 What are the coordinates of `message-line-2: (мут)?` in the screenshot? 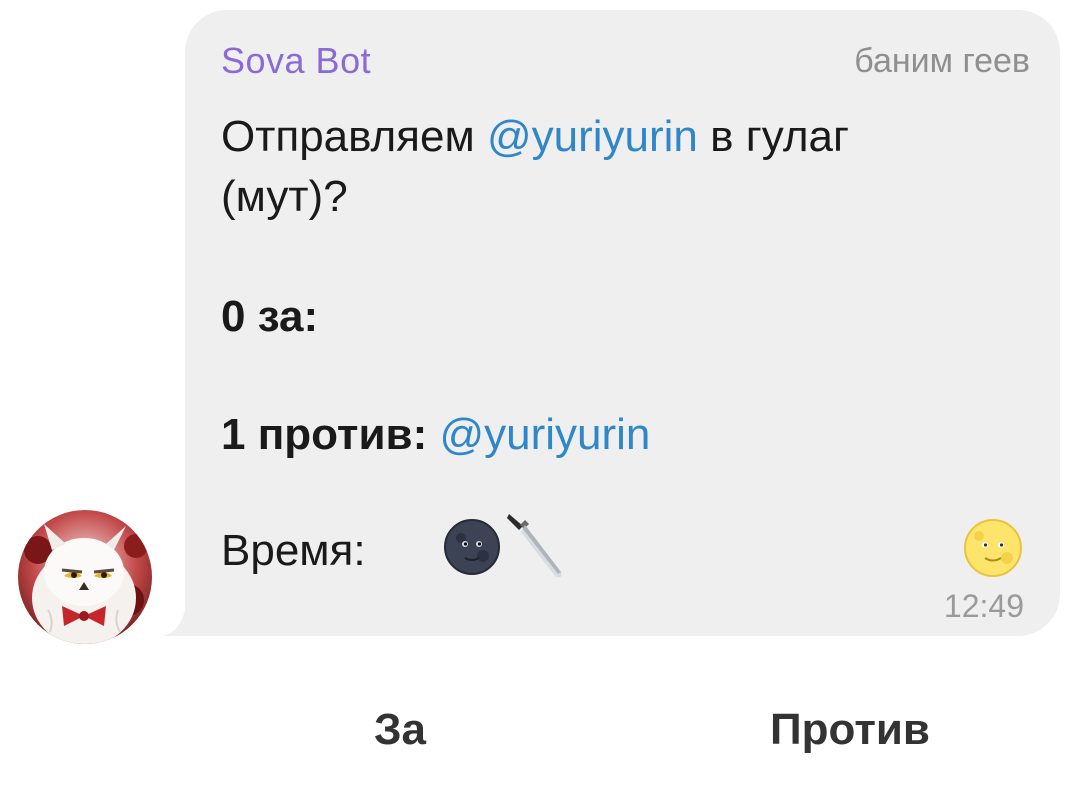 It's located at (284, 196).